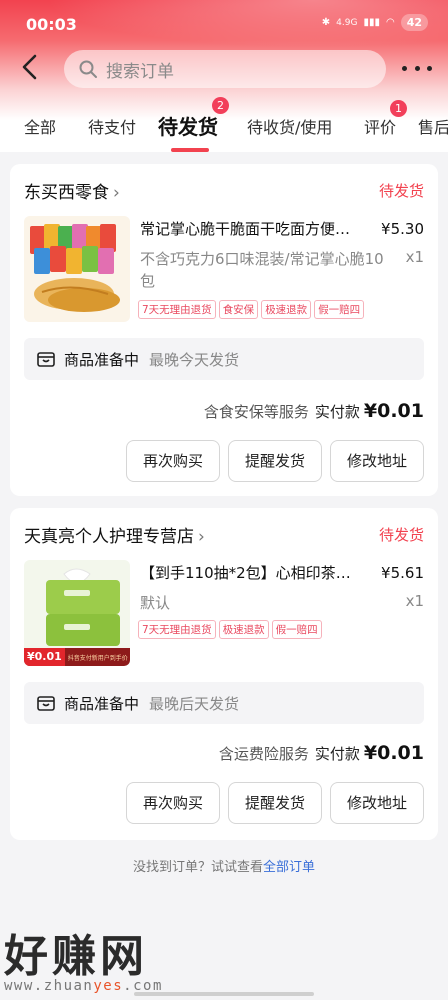 This screenshot has height=1000, width=448. What do you see at coordinates (220, 105) in the screenshot?
I see `tab-badge: 2` at bounding box center [220, 105].